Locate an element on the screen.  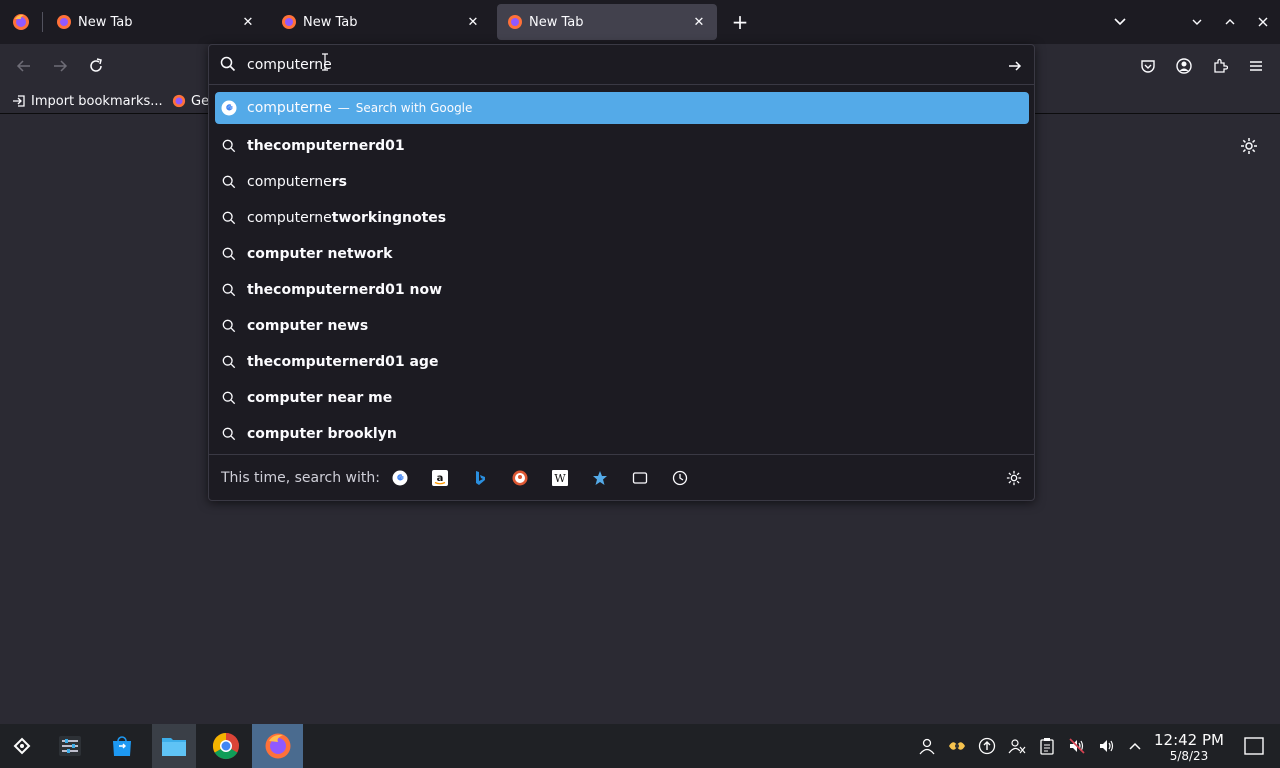
maximize-icon is located at coordinates (1230, 22).